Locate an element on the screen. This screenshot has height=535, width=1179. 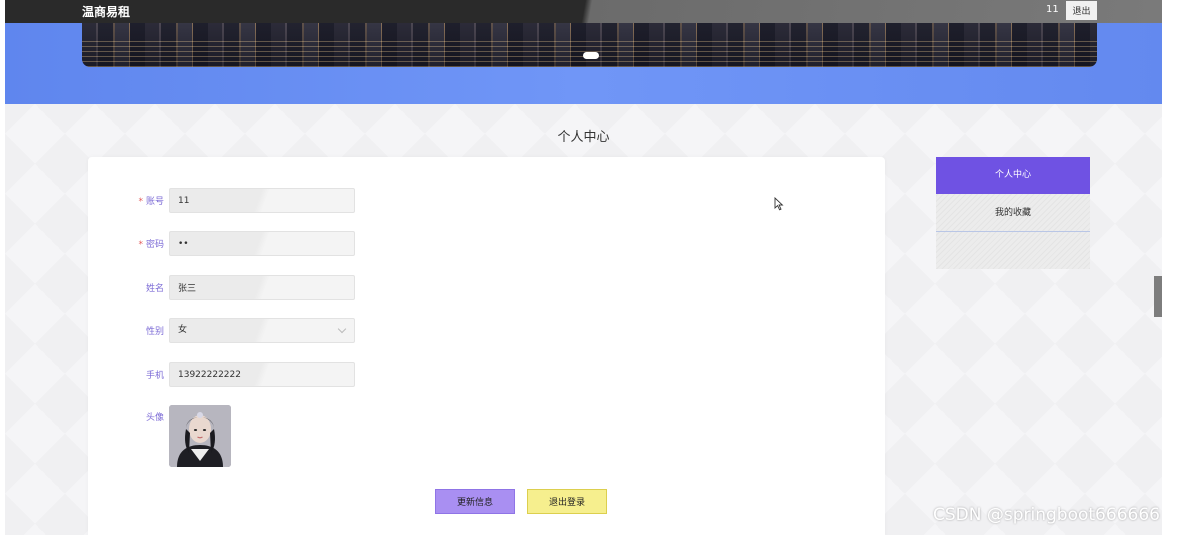
avatar-label: 头像 is located at coordinates (154, 418).